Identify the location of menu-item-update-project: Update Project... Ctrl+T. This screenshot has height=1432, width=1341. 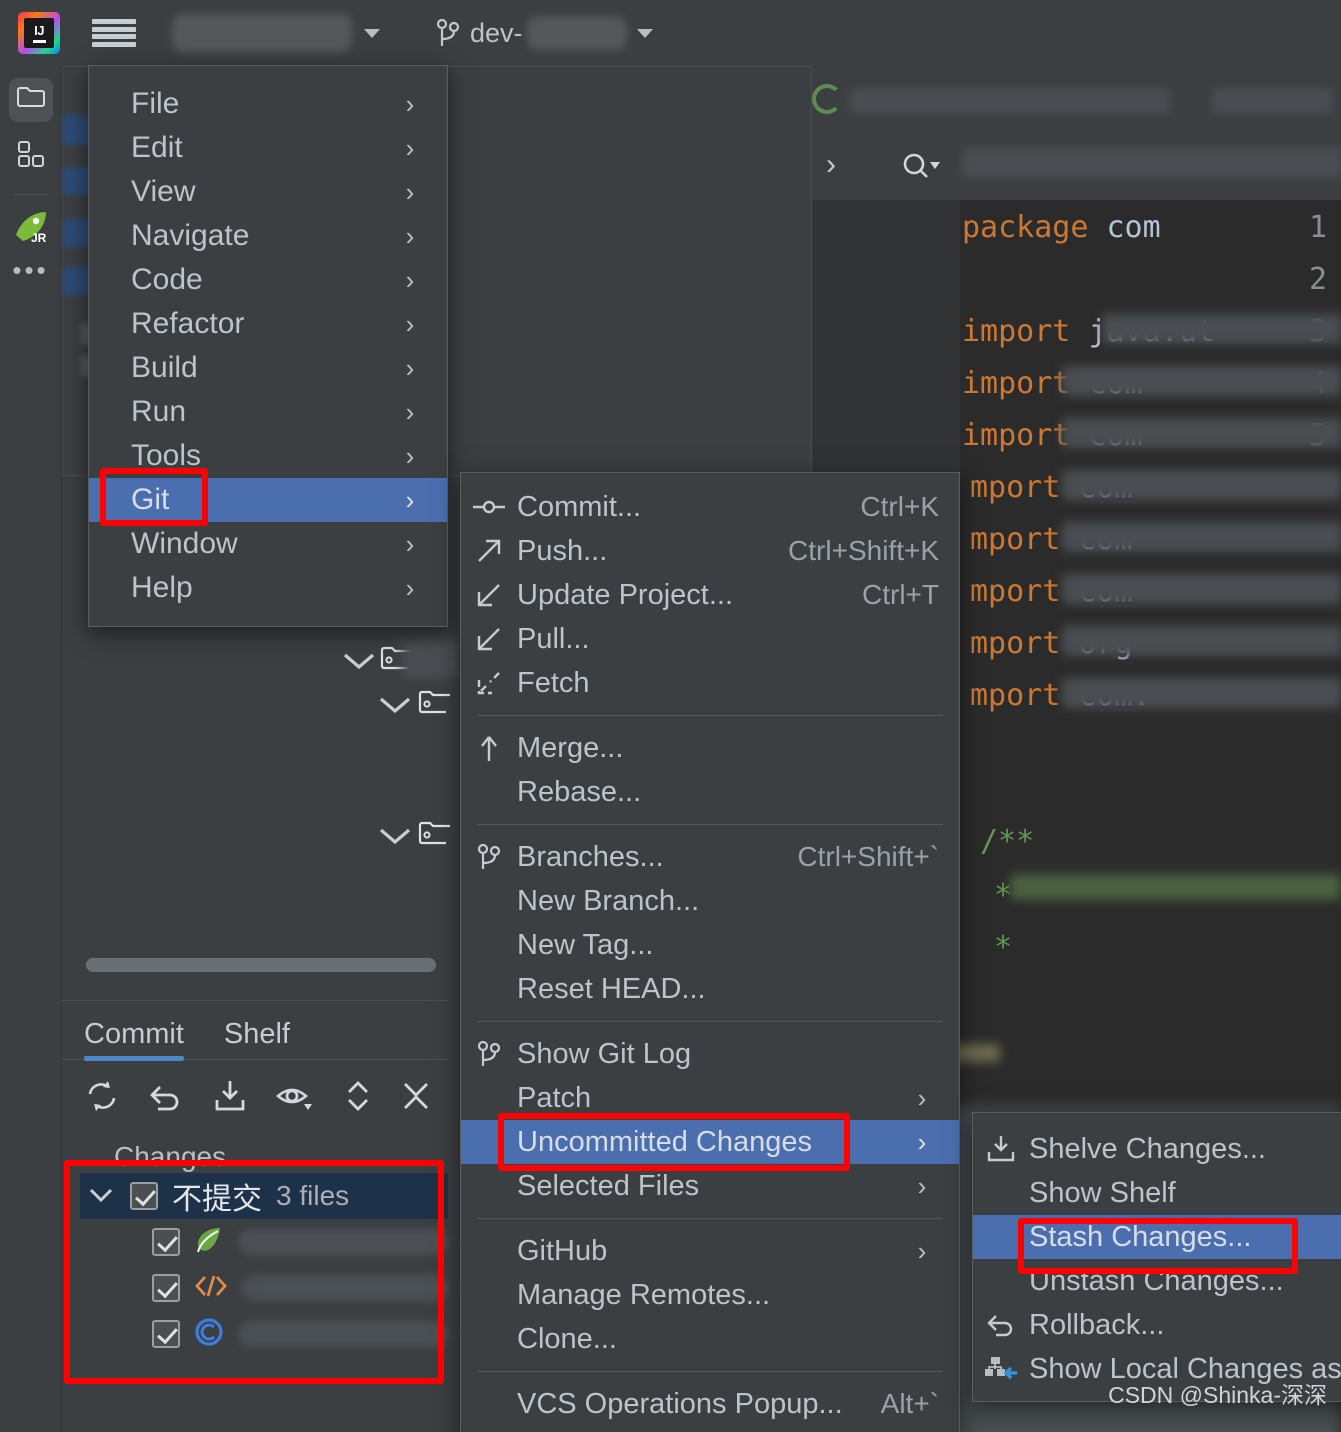
(710, 595).